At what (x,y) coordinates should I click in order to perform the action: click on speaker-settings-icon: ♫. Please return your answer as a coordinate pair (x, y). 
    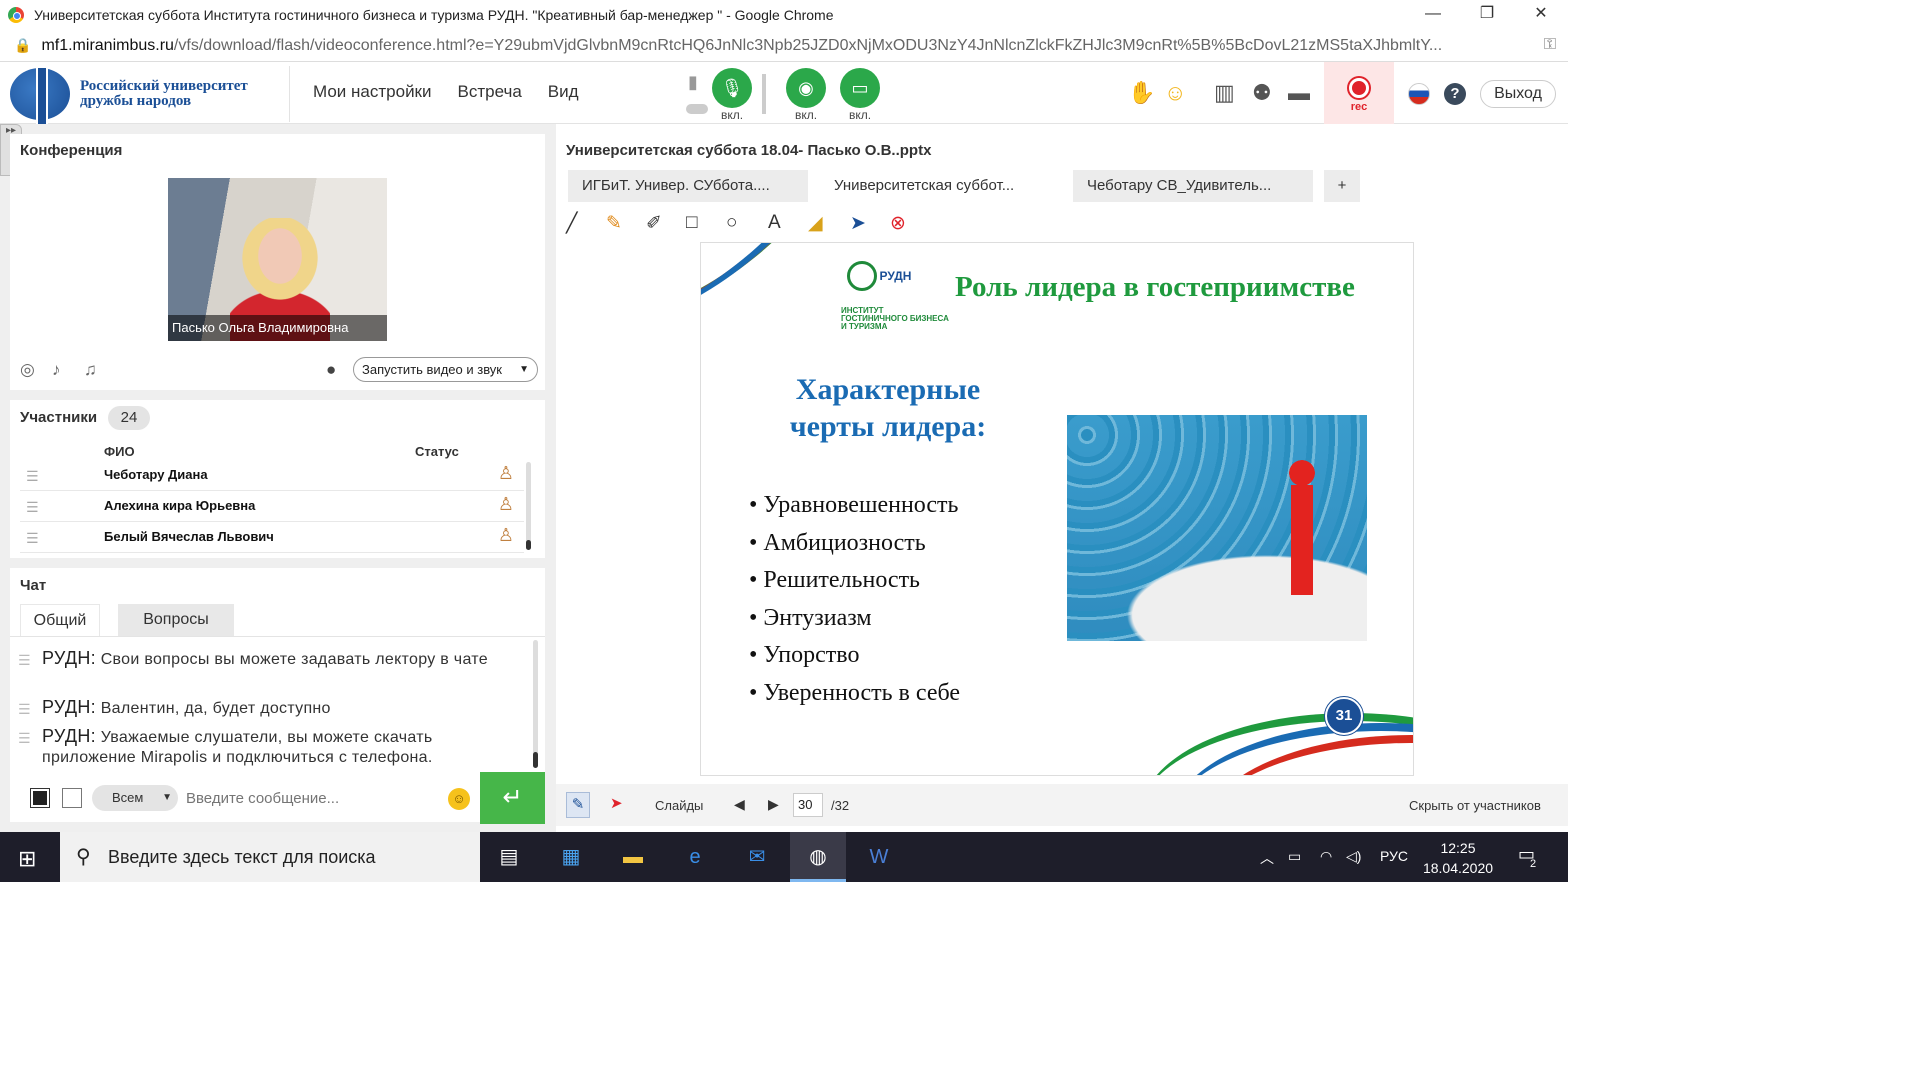
    Looking at the image, I should click on (90, 370).